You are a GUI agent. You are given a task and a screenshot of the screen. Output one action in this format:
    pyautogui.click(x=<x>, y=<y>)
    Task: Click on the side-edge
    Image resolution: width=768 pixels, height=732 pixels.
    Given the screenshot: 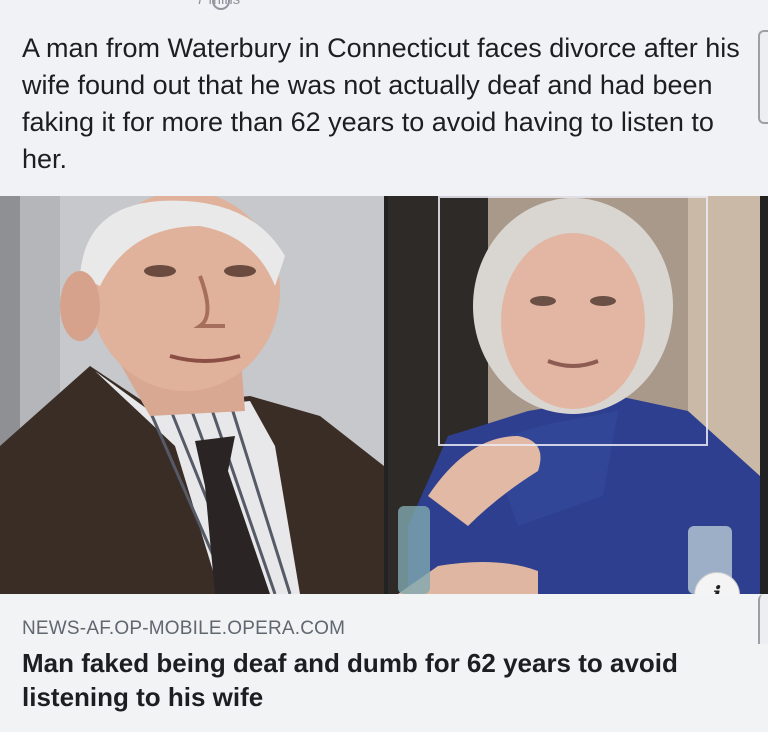 What is the action you would take?
    pyautogui.click(x=763, y=619)
    